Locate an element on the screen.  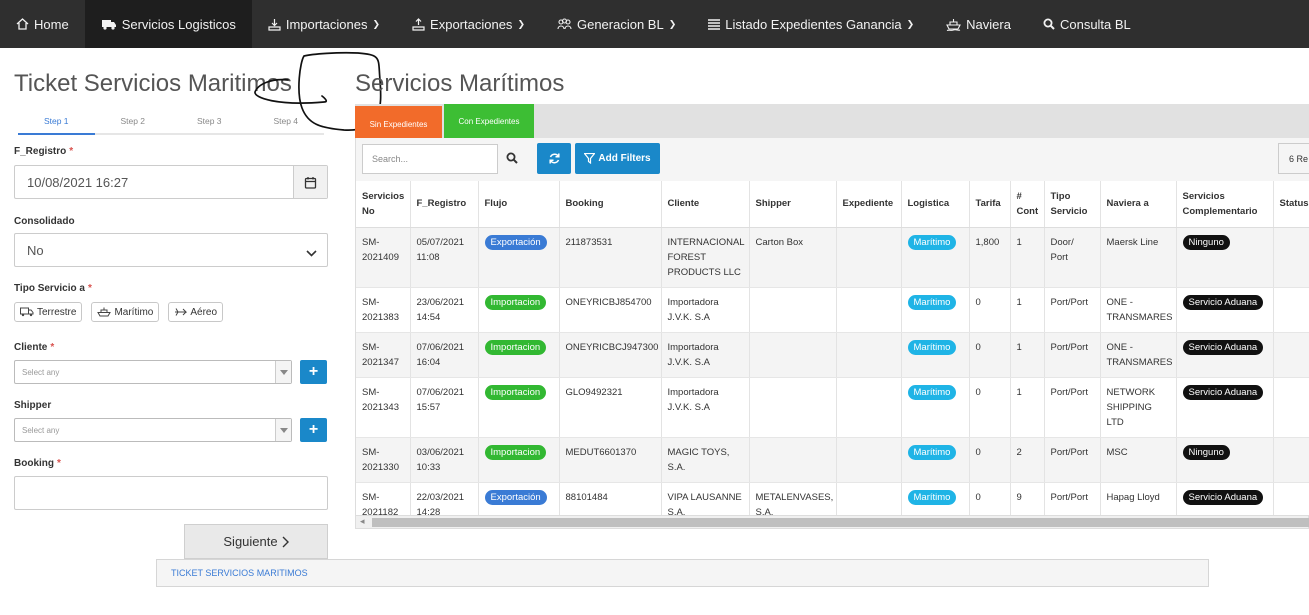
shipper-placeholder: Select any is located at coordinates (41, 430).